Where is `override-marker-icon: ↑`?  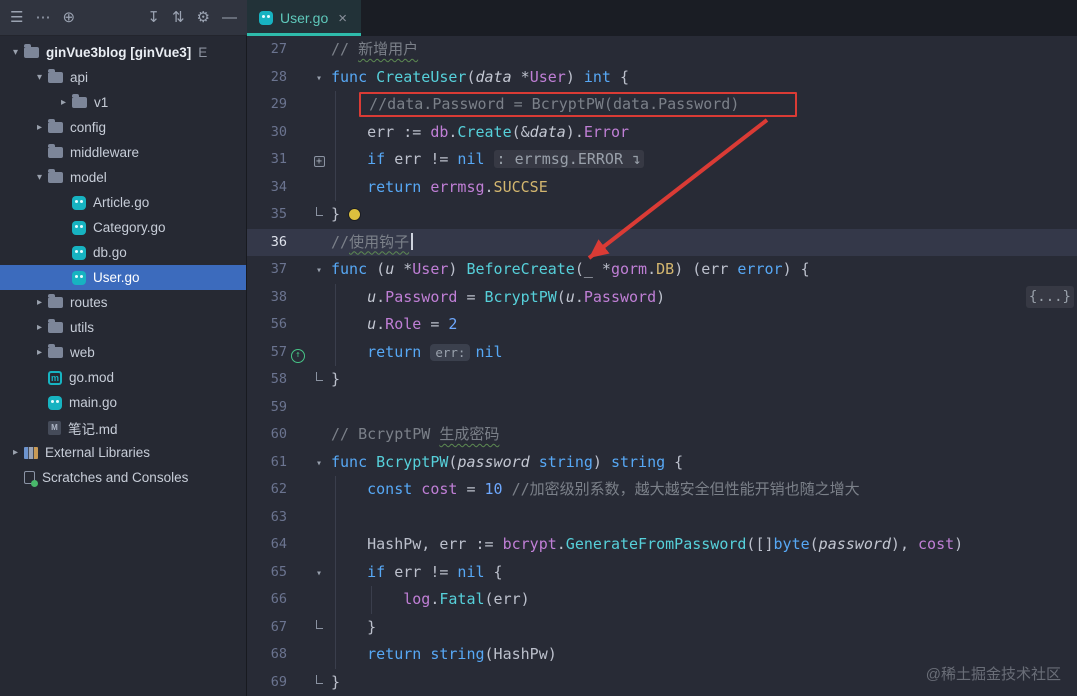 override-marker-icon: ↑ is located at coordinates (298, 355).